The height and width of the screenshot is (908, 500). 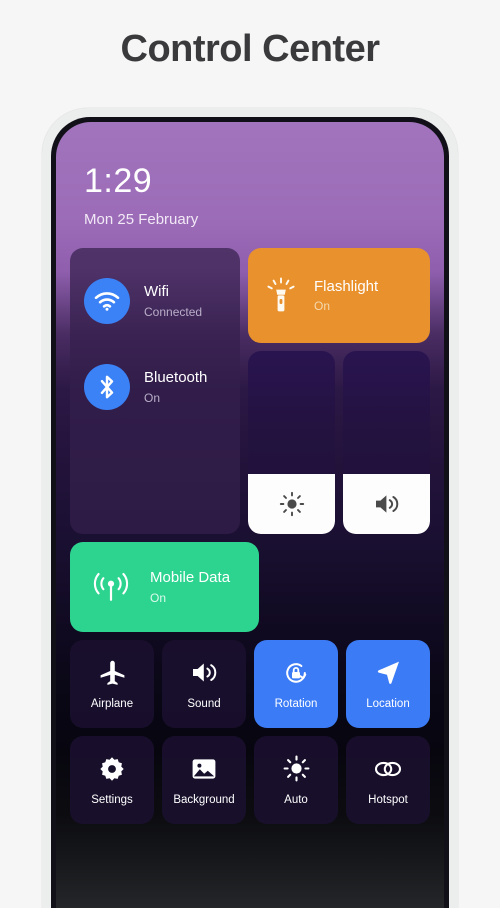 I want to click on flashlight-tile: Flashlight On, so click(x=339, y=295).